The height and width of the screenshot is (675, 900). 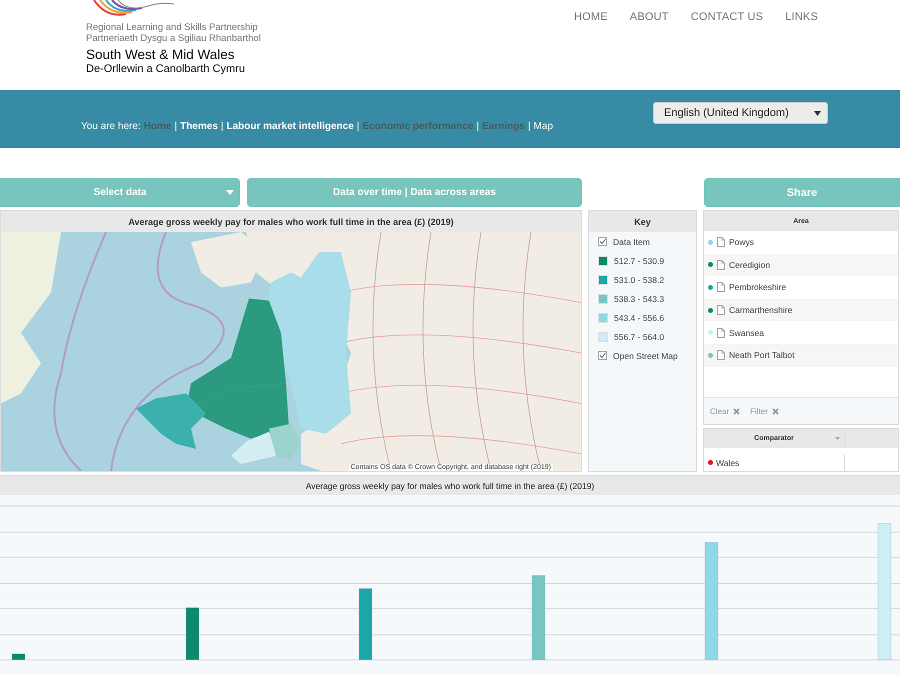 I want to click on checkbox-label: Data Item, so click(x=631, y=241).